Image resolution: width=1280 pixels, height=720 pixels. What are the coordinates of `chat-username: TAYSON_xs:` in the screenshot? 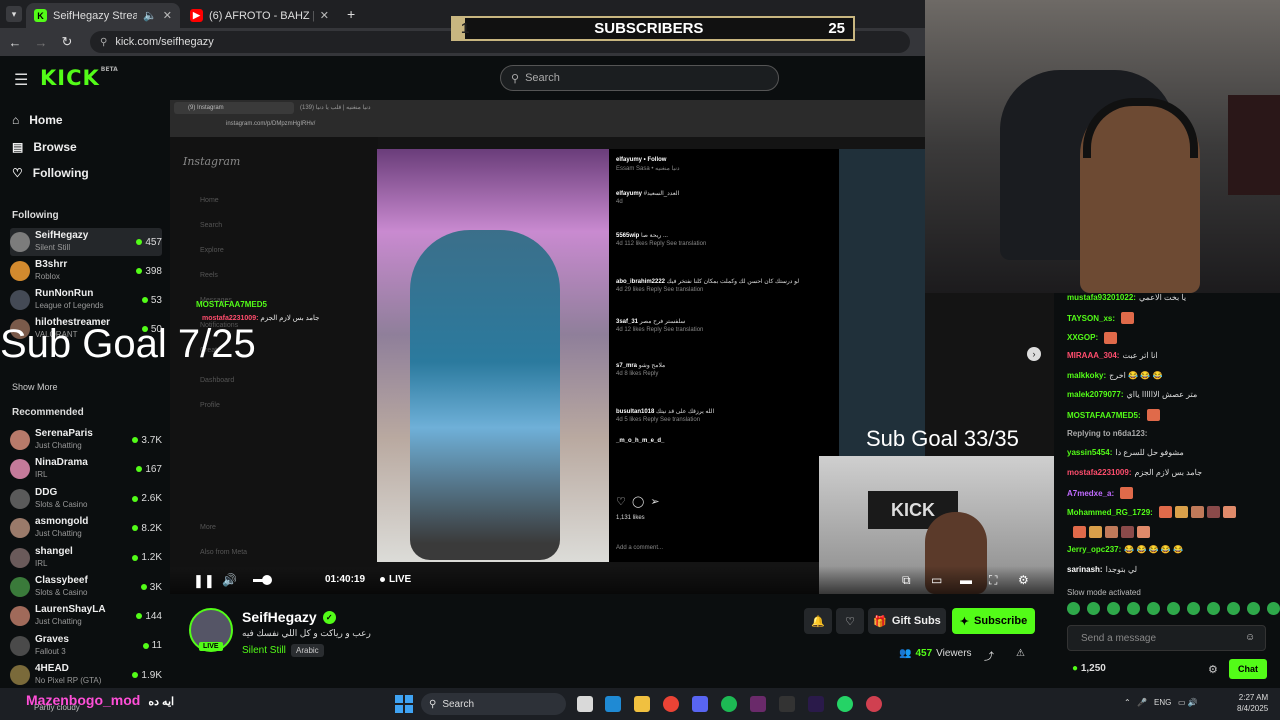 It's located at (1091, 318).